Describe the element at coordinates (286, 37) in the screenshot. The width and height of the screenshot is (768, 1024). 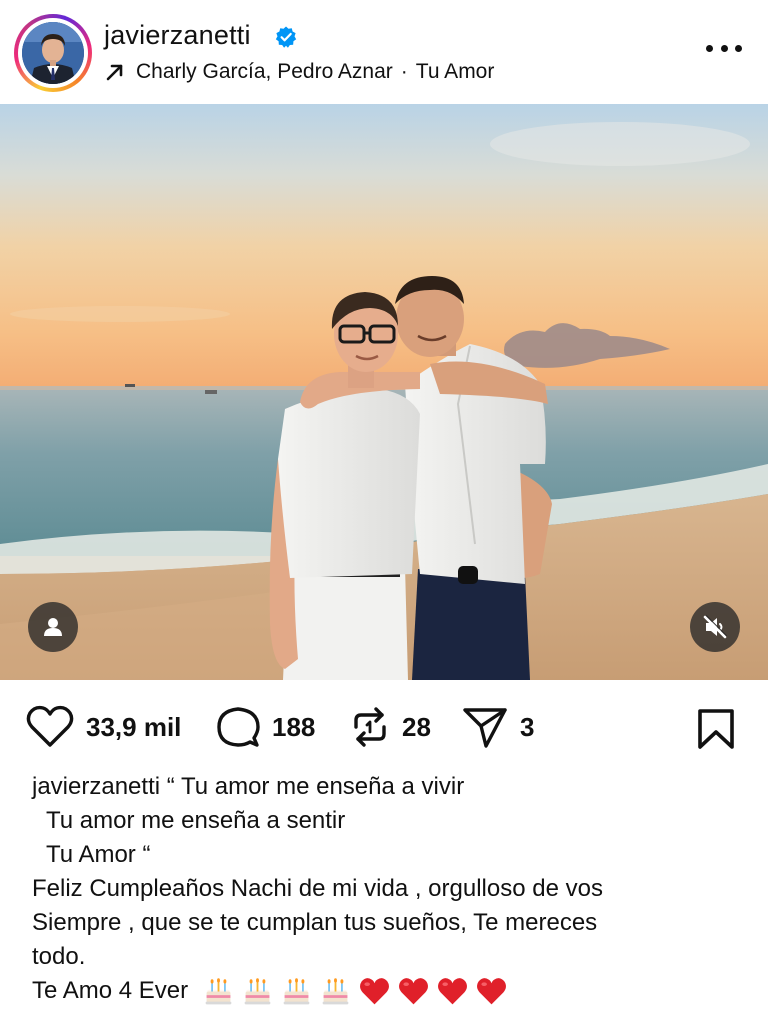
I see `verified-badge-icon` at that location.